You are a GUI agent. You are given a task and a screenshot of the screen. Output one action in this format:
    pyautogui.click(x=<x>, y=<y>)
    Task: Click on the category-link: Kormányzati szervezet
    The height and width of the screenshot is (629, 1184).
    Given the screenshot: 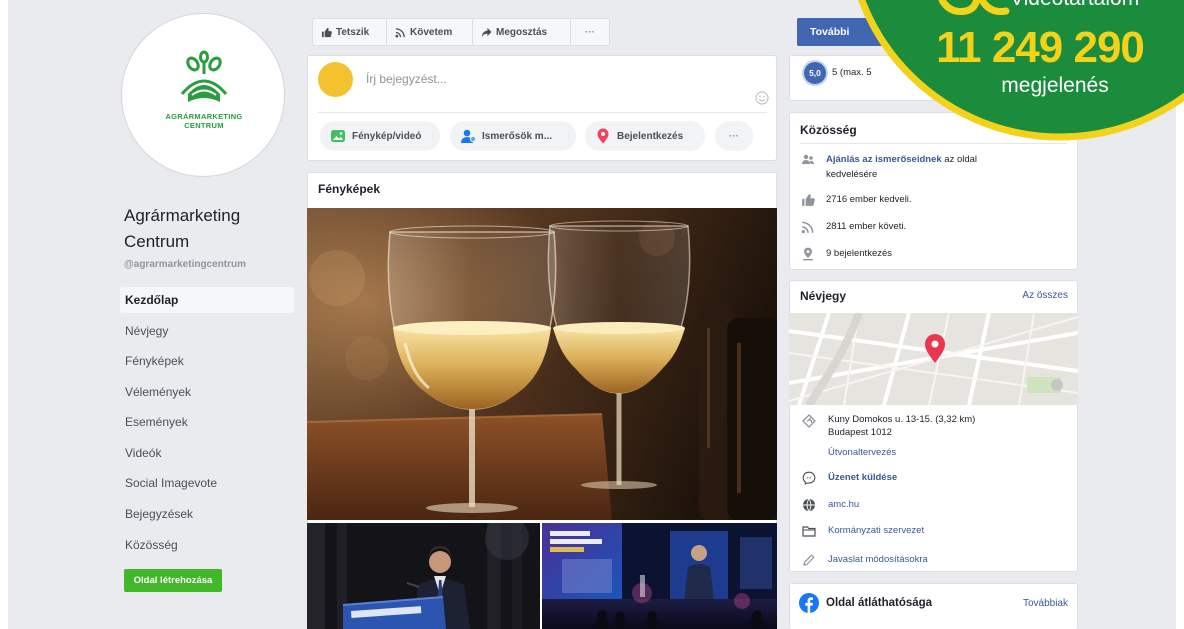 What is the action you would take?
    pyautogui.click(x=876, y=531)
    